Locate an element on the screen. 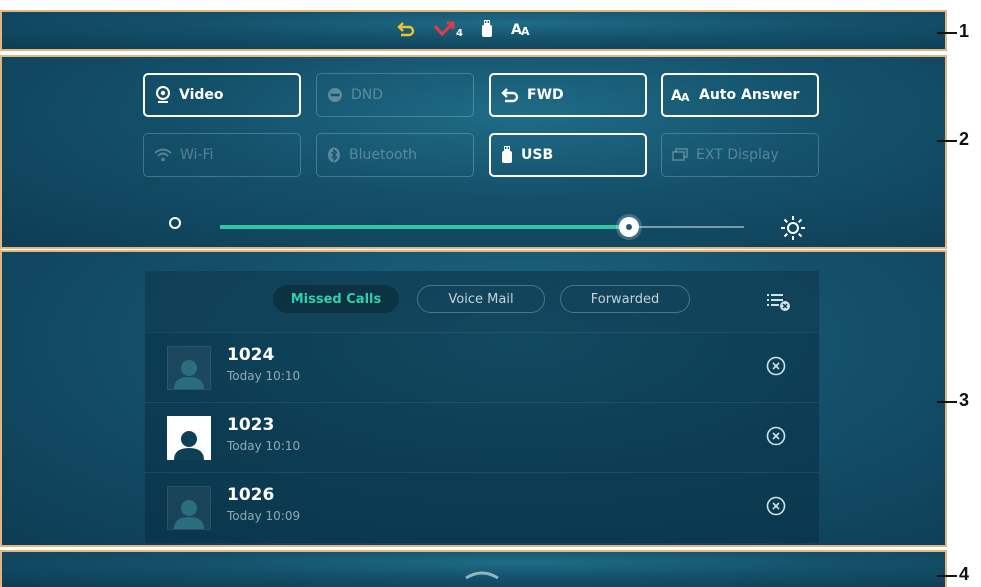  caller-number: 1024 is located at coordinates (251, 355).